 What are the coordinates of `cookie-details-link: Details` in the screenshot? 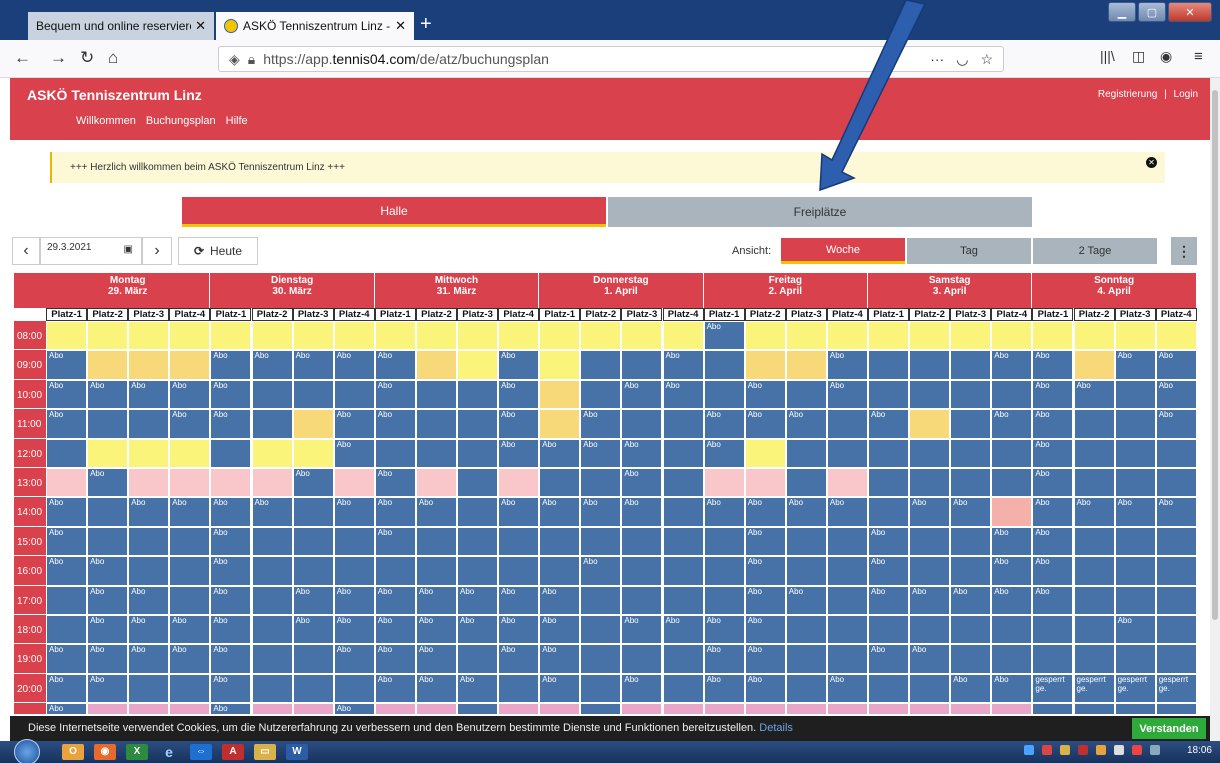 It's located at (776, 728).